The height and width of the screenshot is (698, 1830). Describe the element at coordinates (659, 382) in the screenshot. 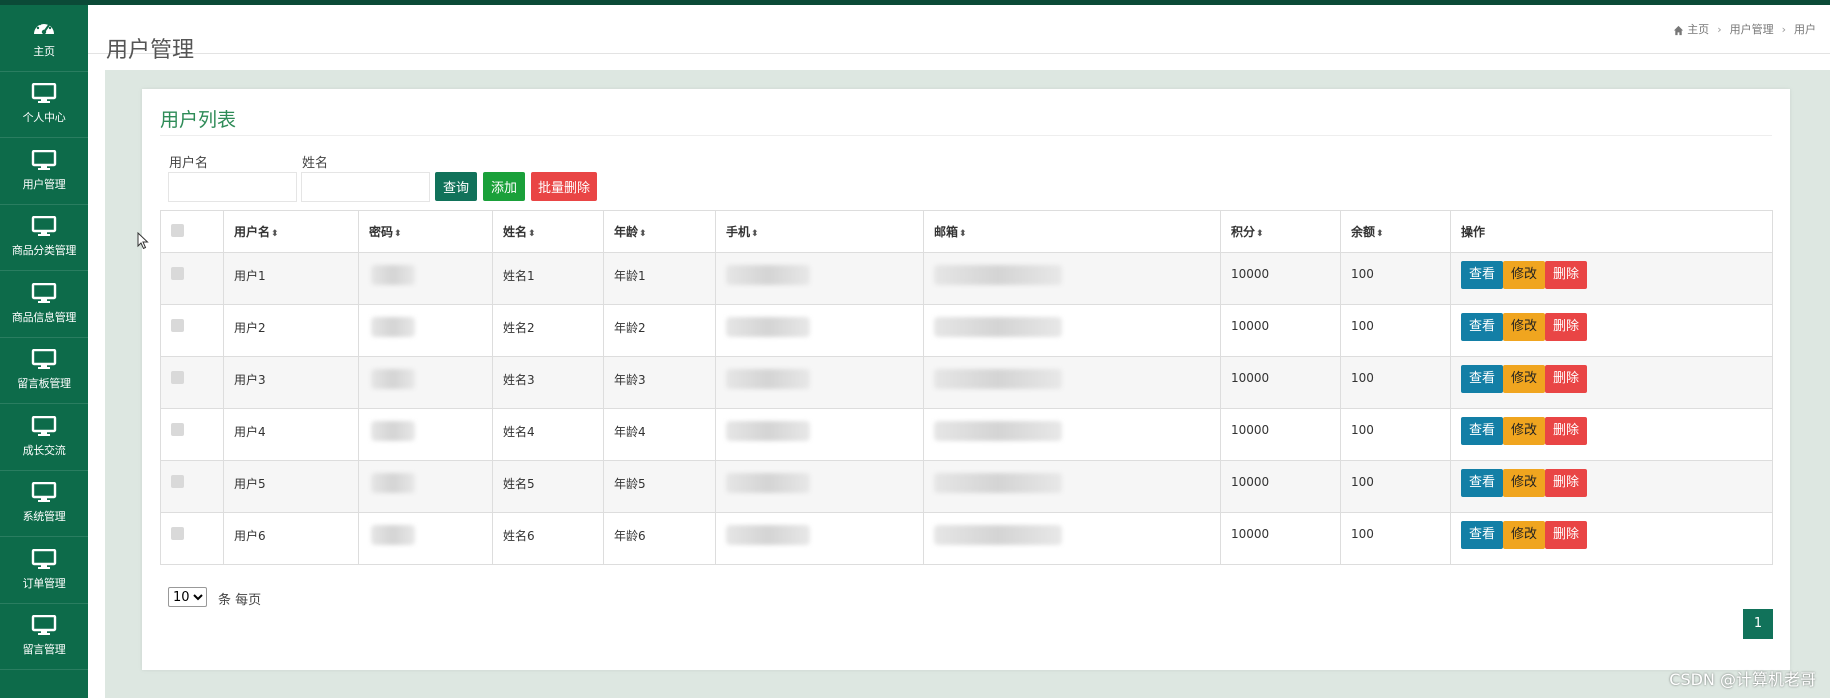

I see `age-cell: 年龄3` at that location.